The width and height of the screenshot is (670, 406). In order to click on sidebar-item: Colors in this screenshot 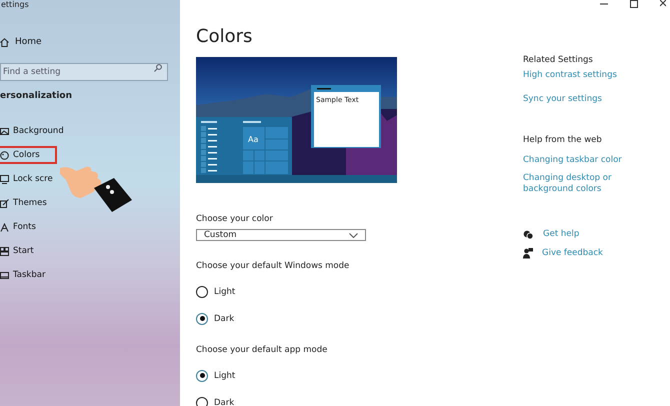, I will do `click(28, 155)`.